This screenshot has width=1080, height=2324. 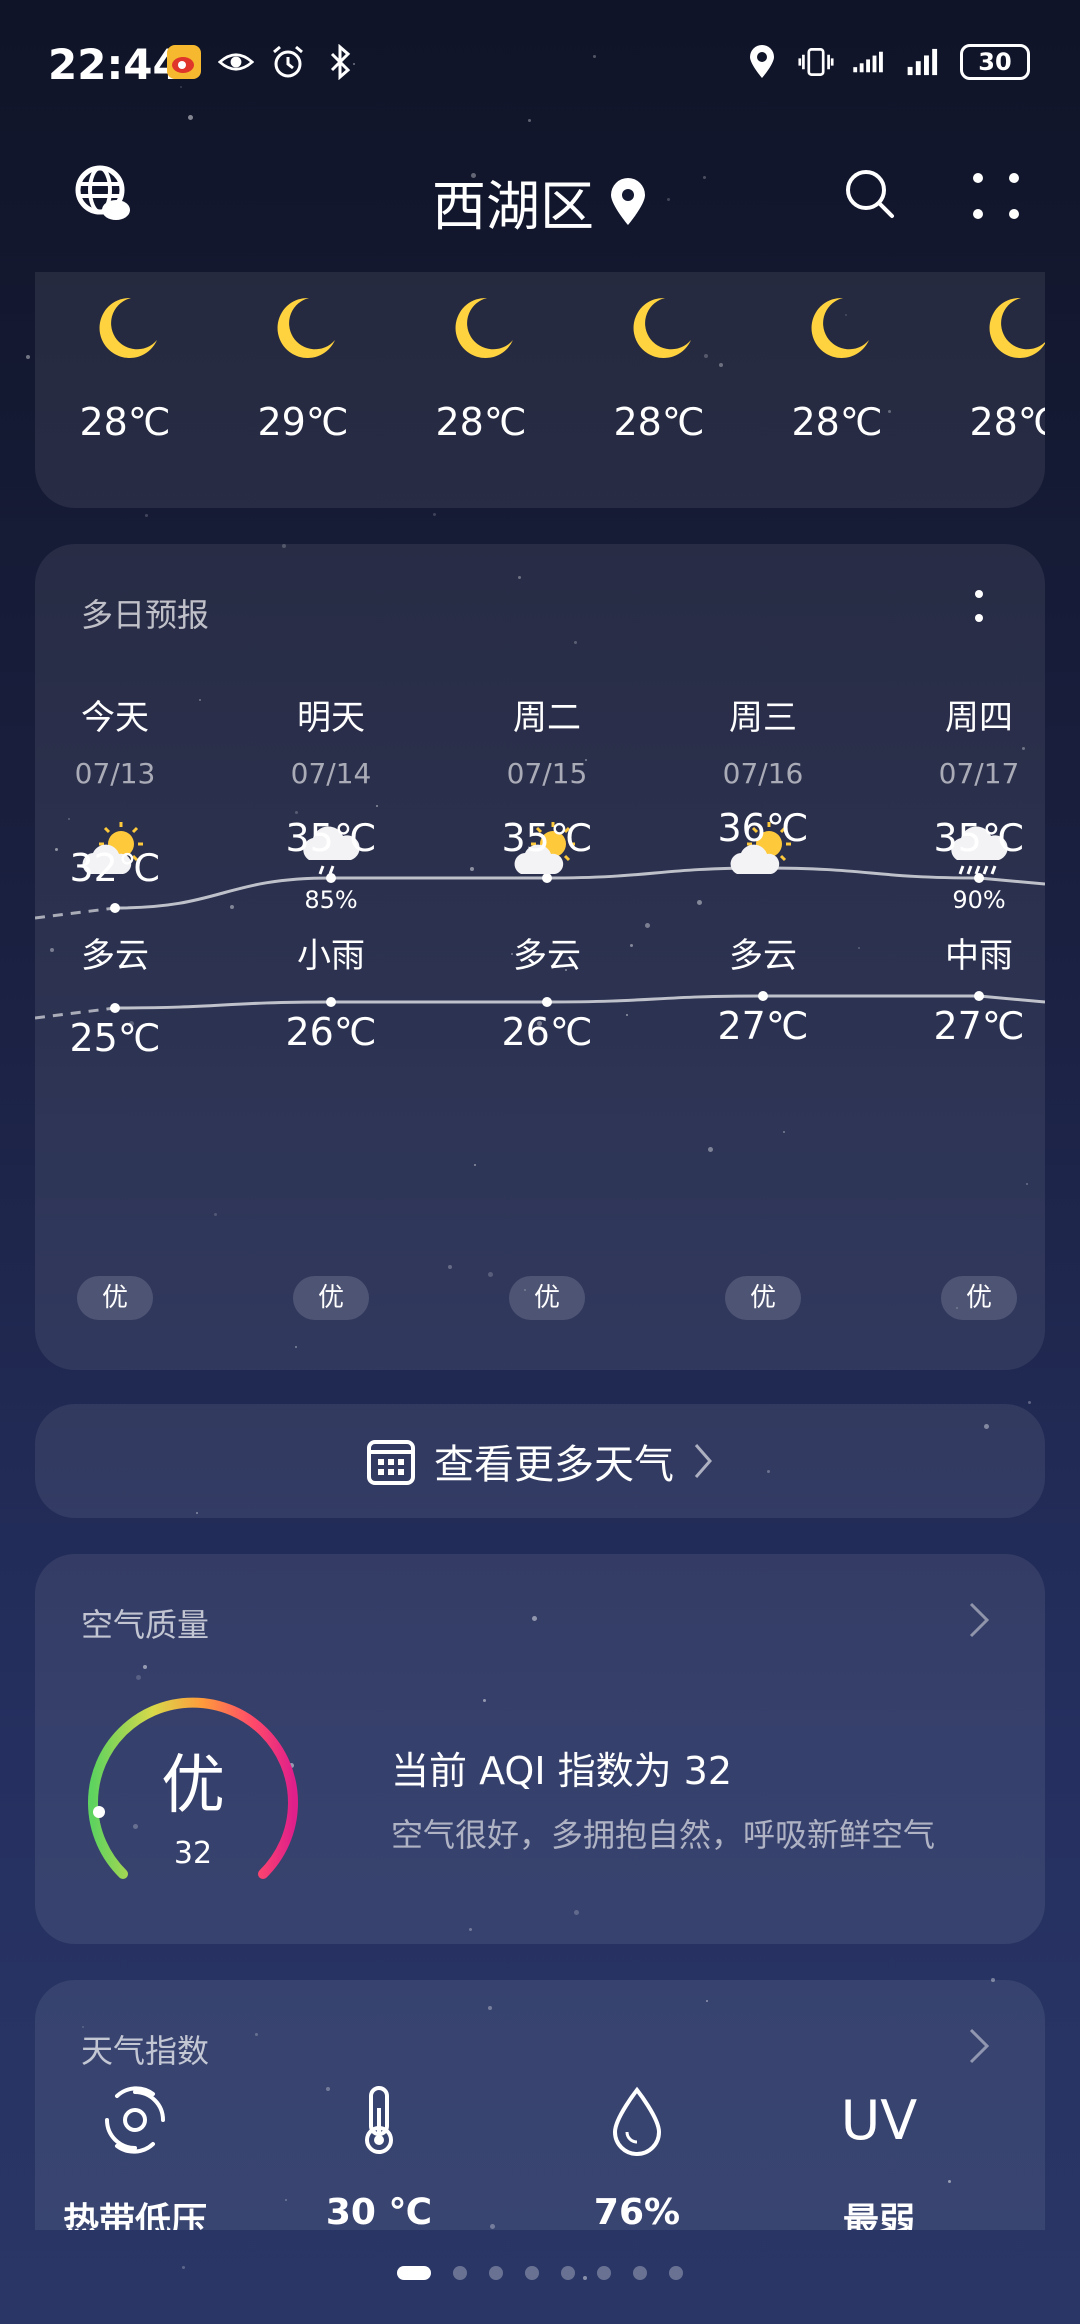 I want to click on low-temp-label: 25℃, so click(x=115, y=1038).